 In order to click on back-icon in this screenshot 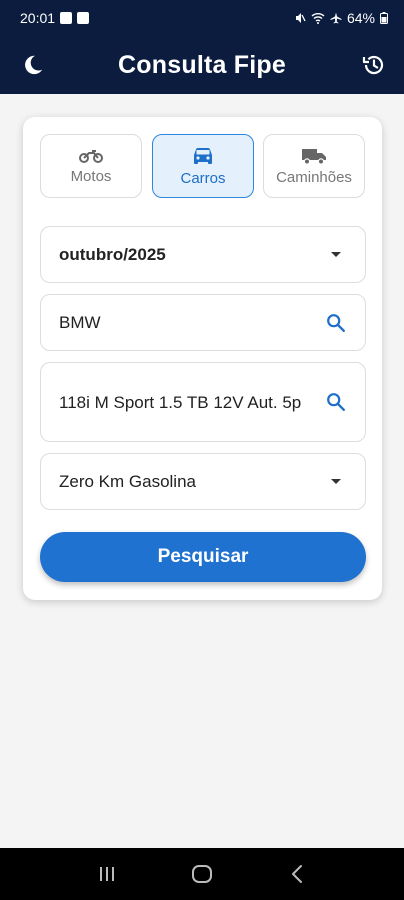, I will do `click(296, 874)`.